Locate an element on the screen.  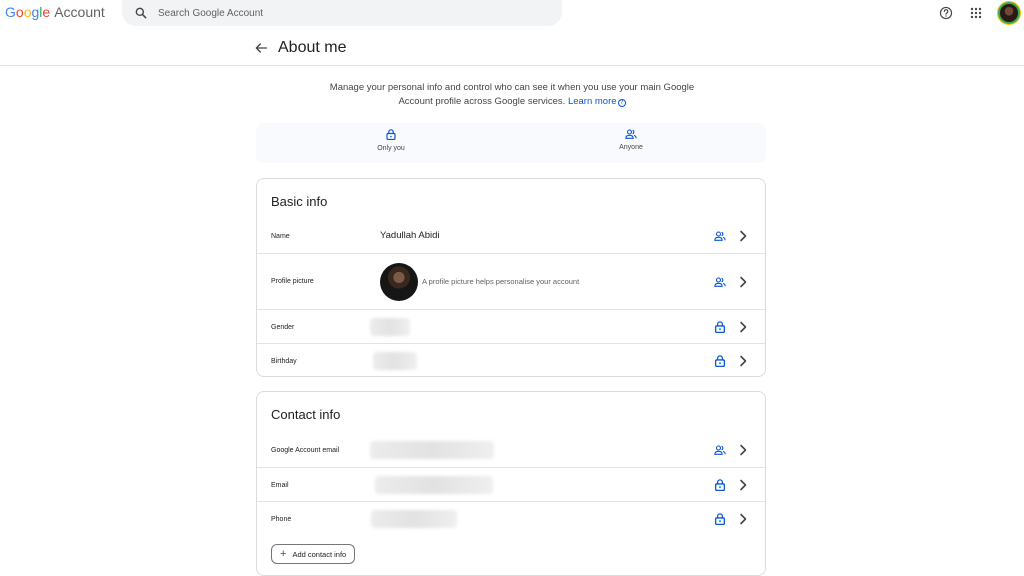
apps-grid-icon is located at coordinates (976, 13).